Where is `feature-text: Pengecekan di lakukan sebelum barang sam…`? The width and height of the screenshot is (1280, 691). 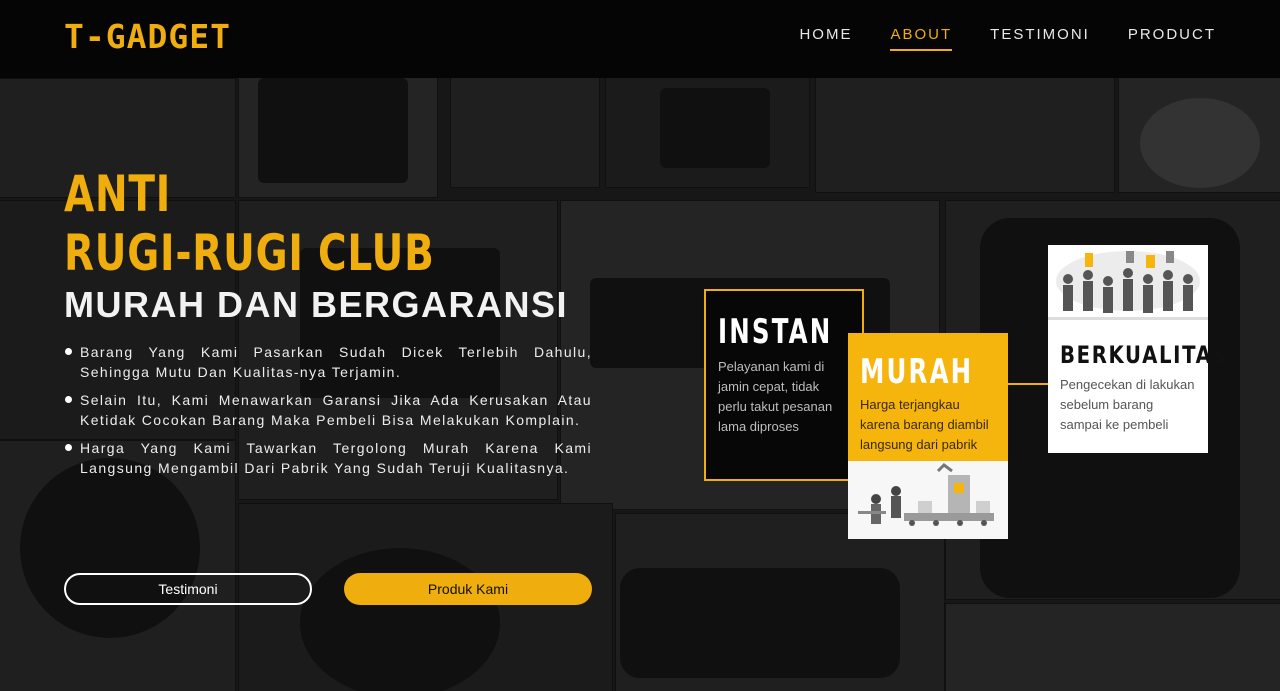
feature-text: Pengecekan di lakukan sebelum barang sam… is located at coordinates (1127, 404).